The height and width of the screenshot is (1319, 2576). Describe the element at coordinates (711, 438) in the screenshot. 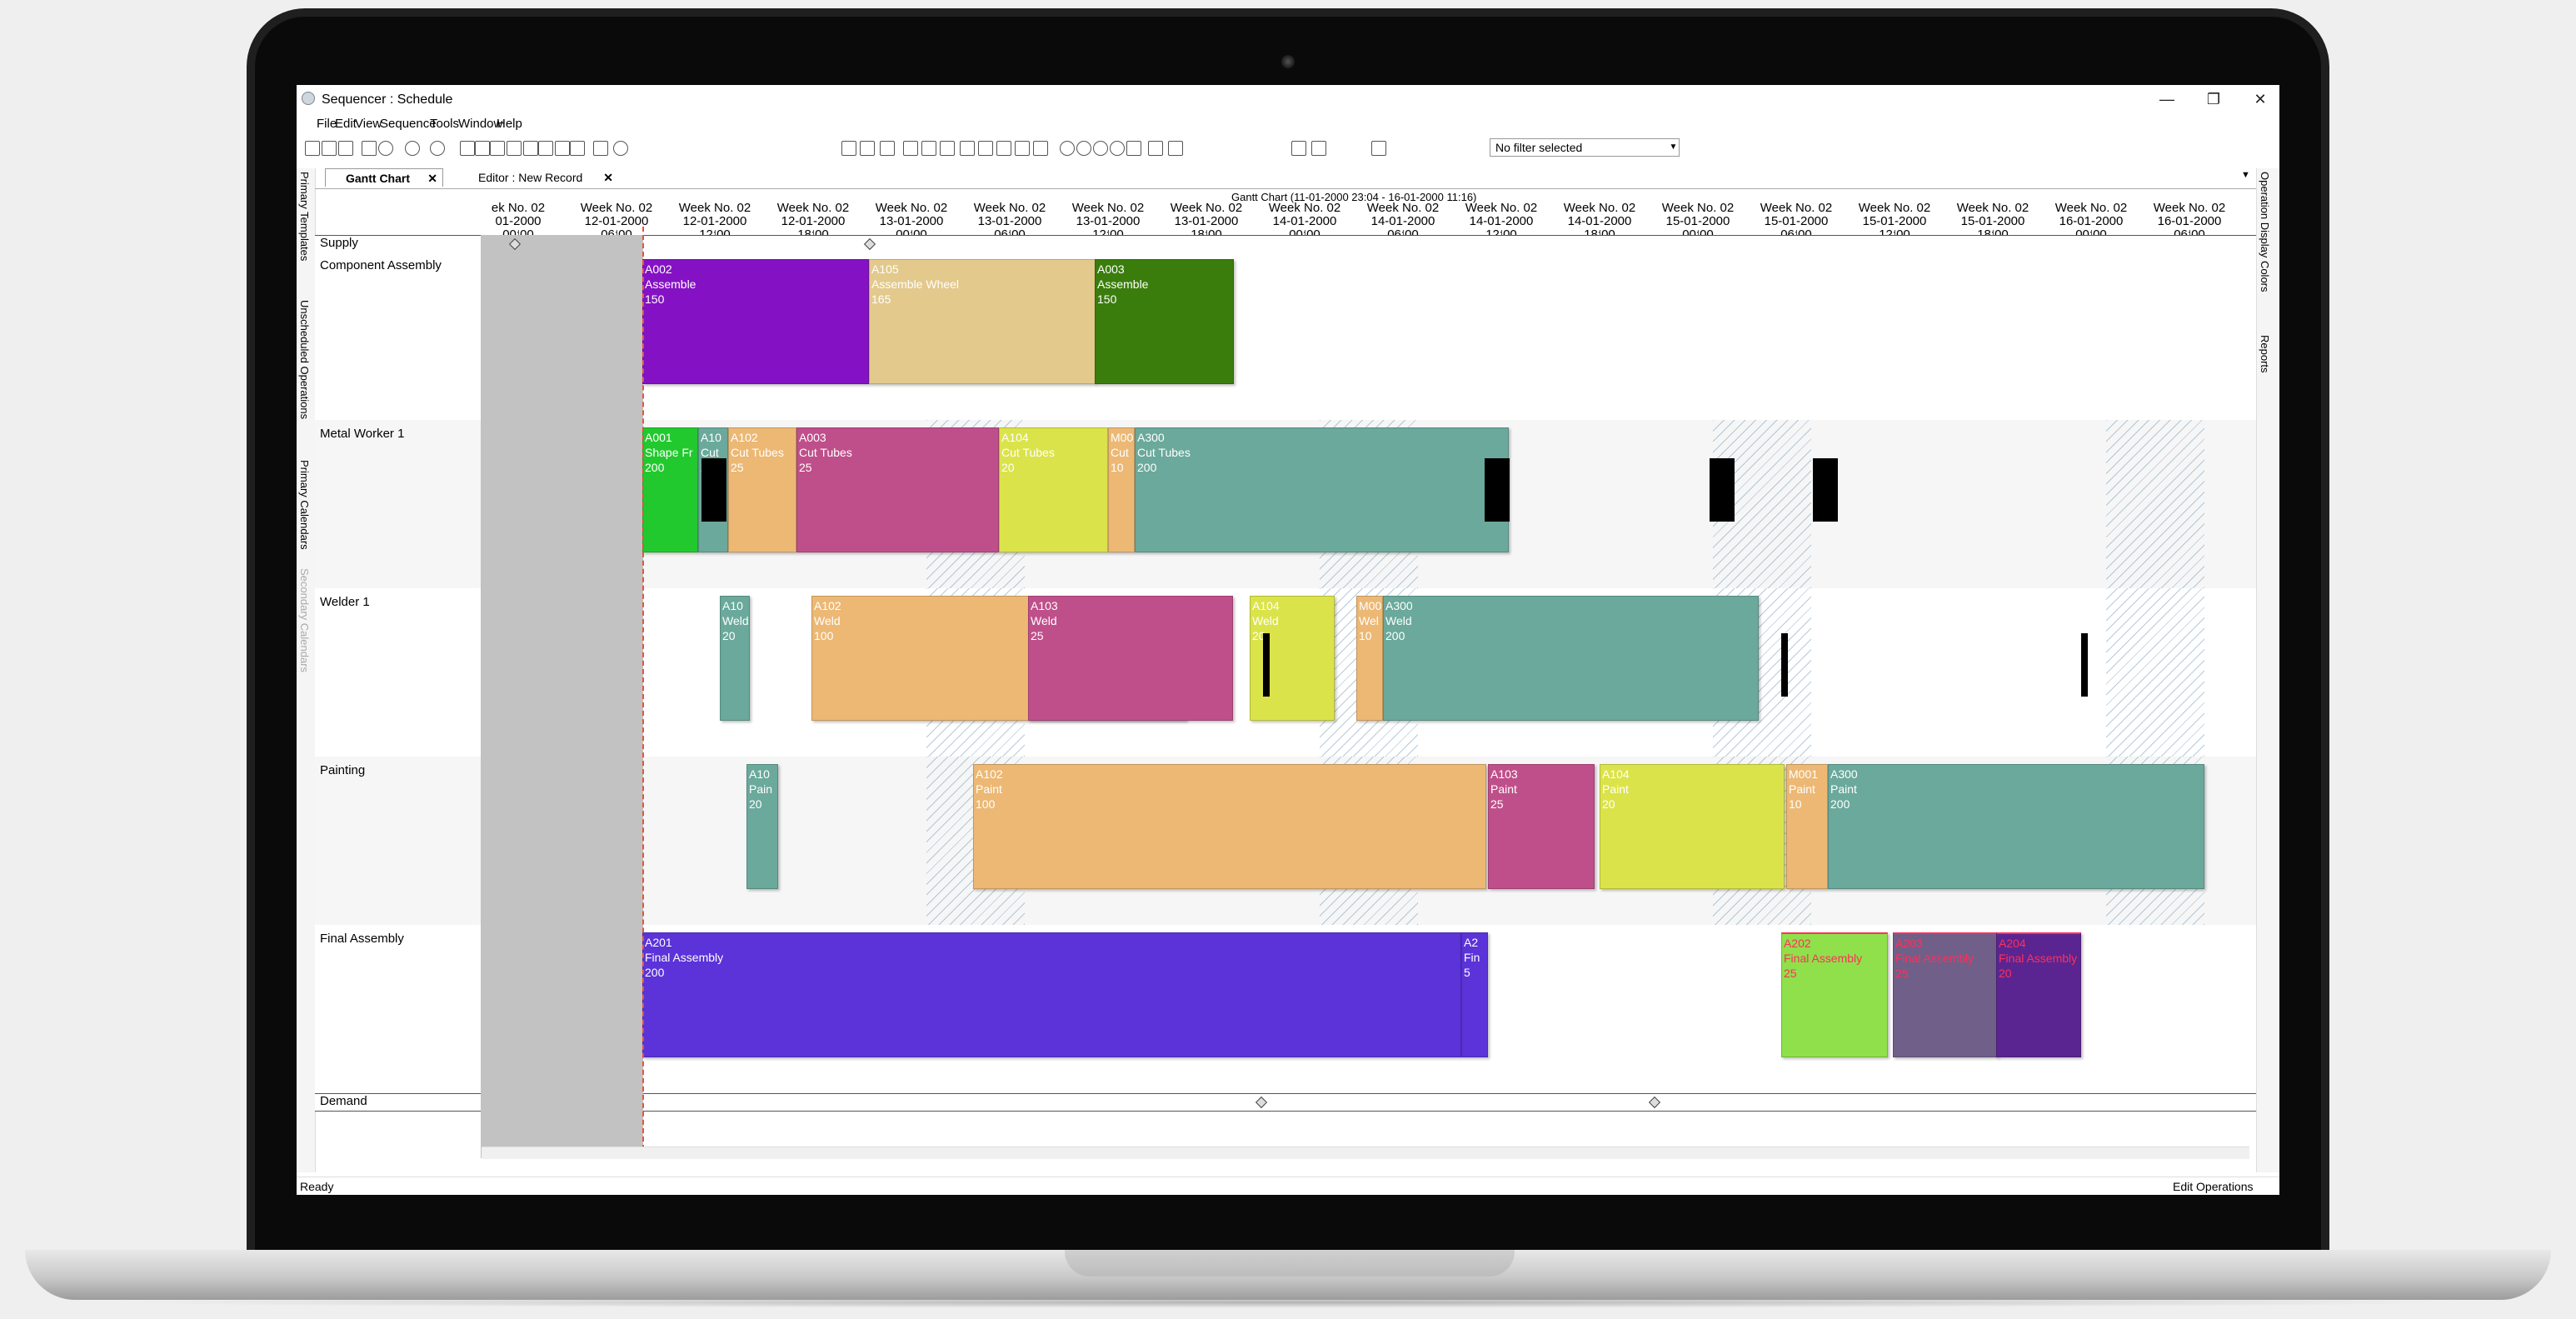

I see `operation-id: A10` at that location.